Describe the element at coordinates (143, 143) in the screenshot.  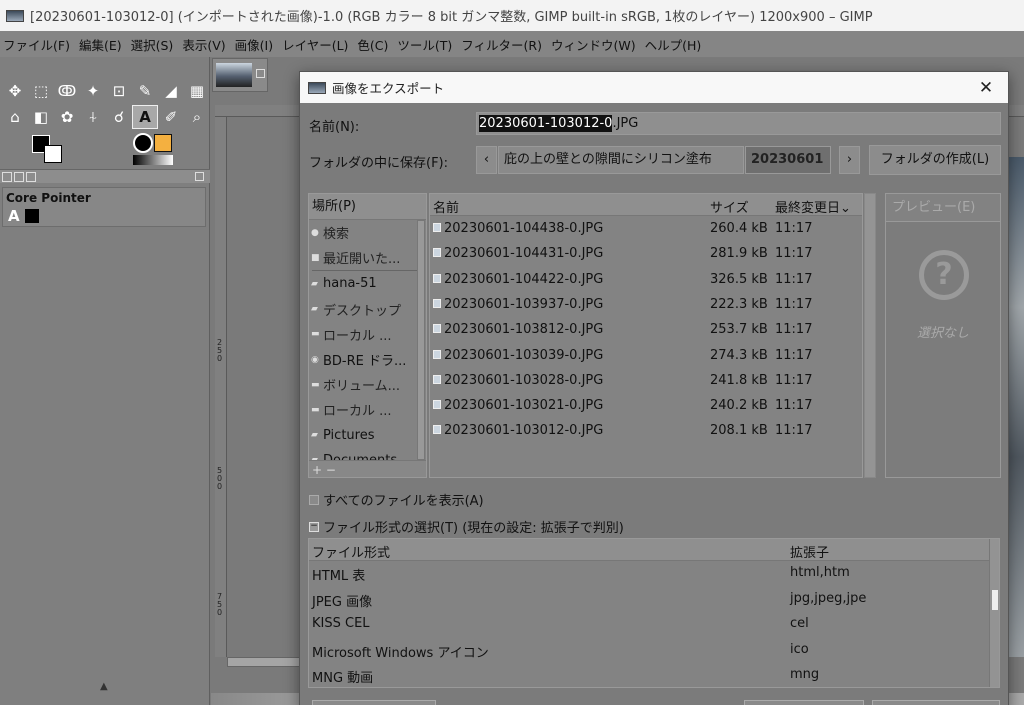
I see `brush-swatch` at that location.